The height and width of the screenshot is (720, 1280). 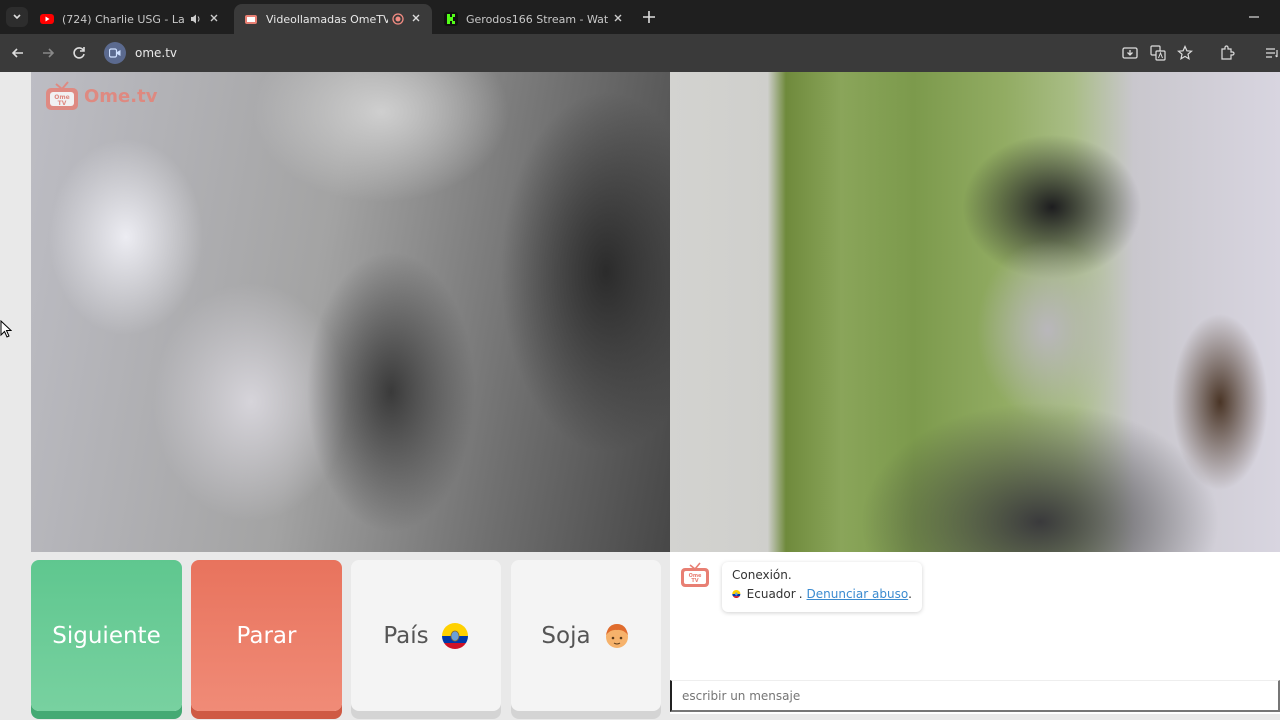 I want to click on next-button: Siguiente, so click(x=106, y=635).